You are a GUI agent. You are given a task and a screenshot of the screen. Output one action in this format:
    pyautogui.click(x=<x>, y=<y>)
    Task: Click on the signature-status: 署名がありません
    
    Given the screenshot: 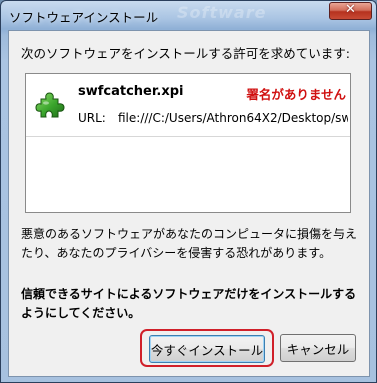 What is the action you would take?
    pyautogui.click(x=296, y=94)
    